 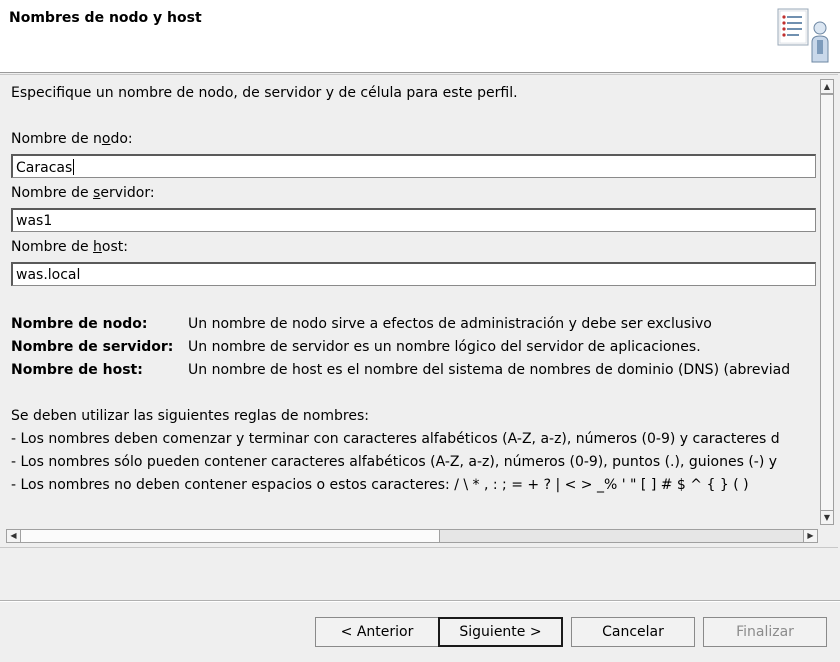 What do you see at coordinates (803, 35) in the screenshot?
I see `profile-checklist-user-icon` at bounding box center [803, 35].